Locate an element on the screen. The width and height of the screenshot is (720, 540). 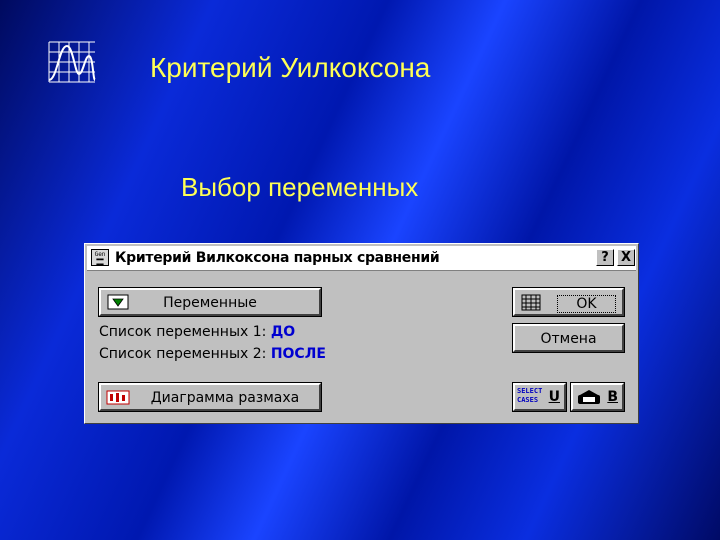
var-list-1-label: Список переменных 1: is located at coordinates (183, 332).